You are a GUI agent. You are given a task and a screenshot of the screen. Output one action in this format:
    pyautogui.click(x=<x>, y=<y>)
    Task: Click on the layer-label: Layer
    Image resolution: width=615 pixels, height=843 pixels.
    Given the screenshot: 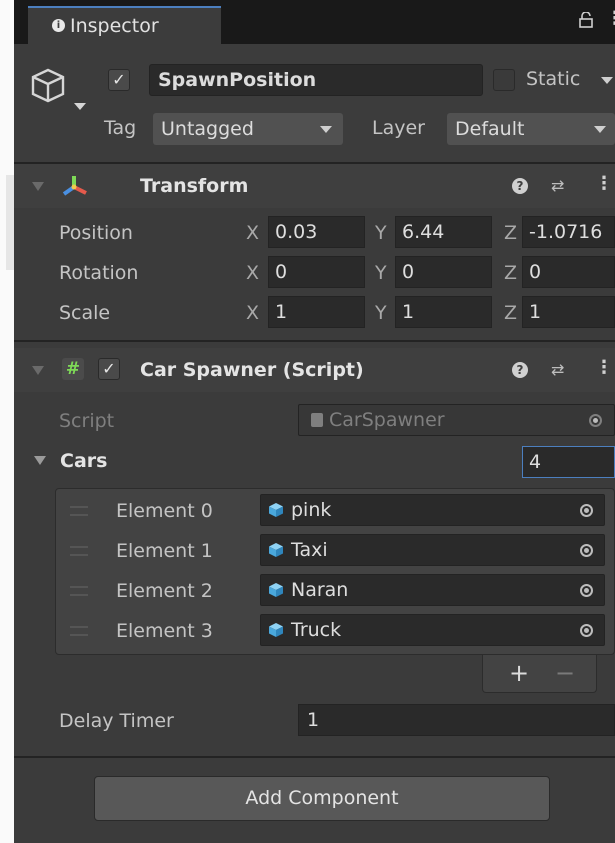 What is the action you would take?
    pyautogui.click(x=398, y=128)
    